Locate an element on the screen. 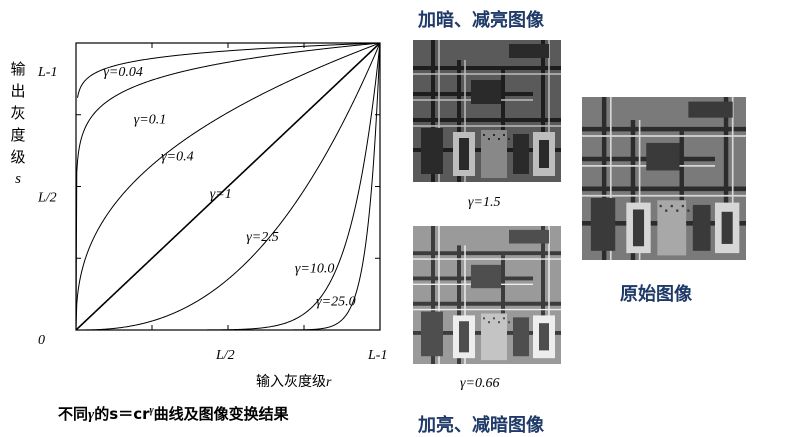 This screenshot has height=437, width=801. x-axis-label: 输入灰度级r is located at coordinates (293, 381).